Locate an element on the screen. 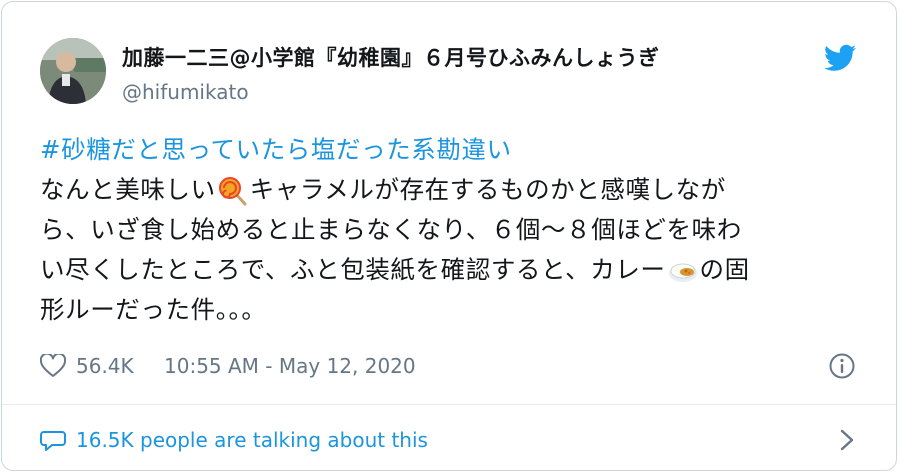  tweet-line-4: 形ルーだった件。。。 is located at coordinates (153, 309).